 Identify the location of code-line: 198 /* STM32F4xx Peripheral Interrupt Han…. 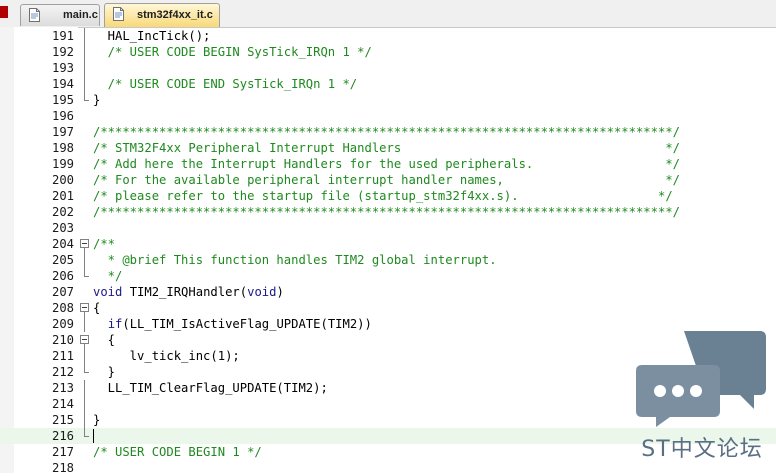
(388, 148).